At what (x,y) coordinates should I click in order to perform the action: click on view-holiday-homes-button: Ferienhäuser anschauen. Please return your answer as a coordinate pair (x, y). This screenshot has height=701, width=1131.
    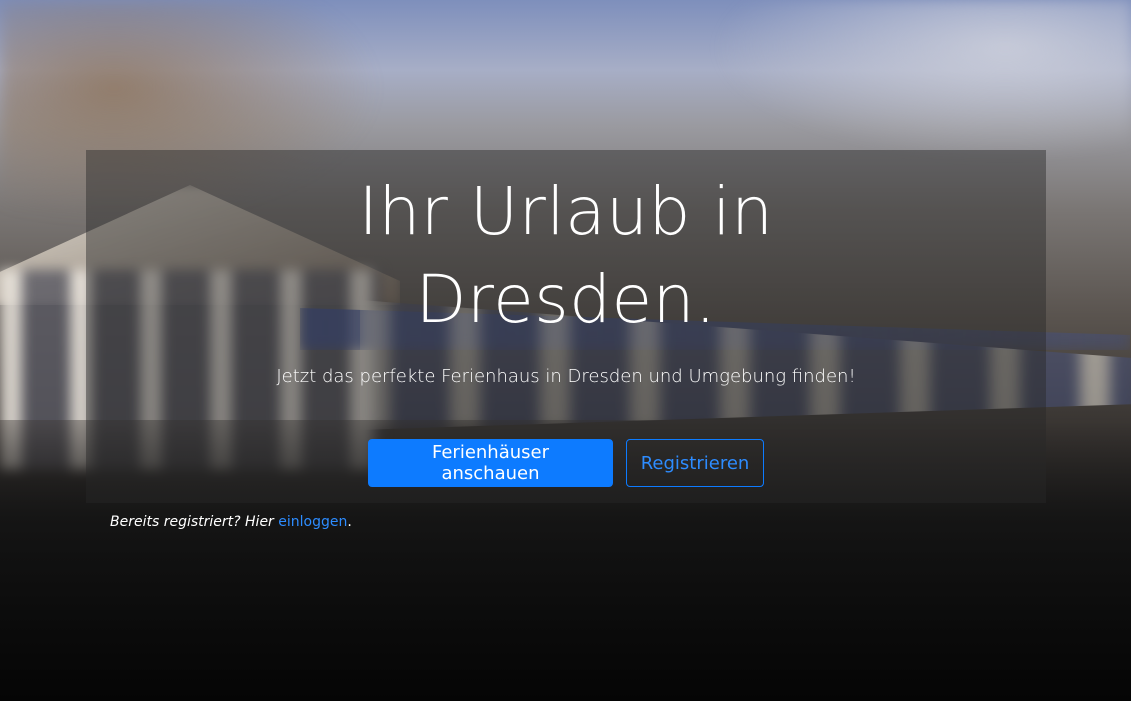
    Looking at the image, I should click on (490, 463).